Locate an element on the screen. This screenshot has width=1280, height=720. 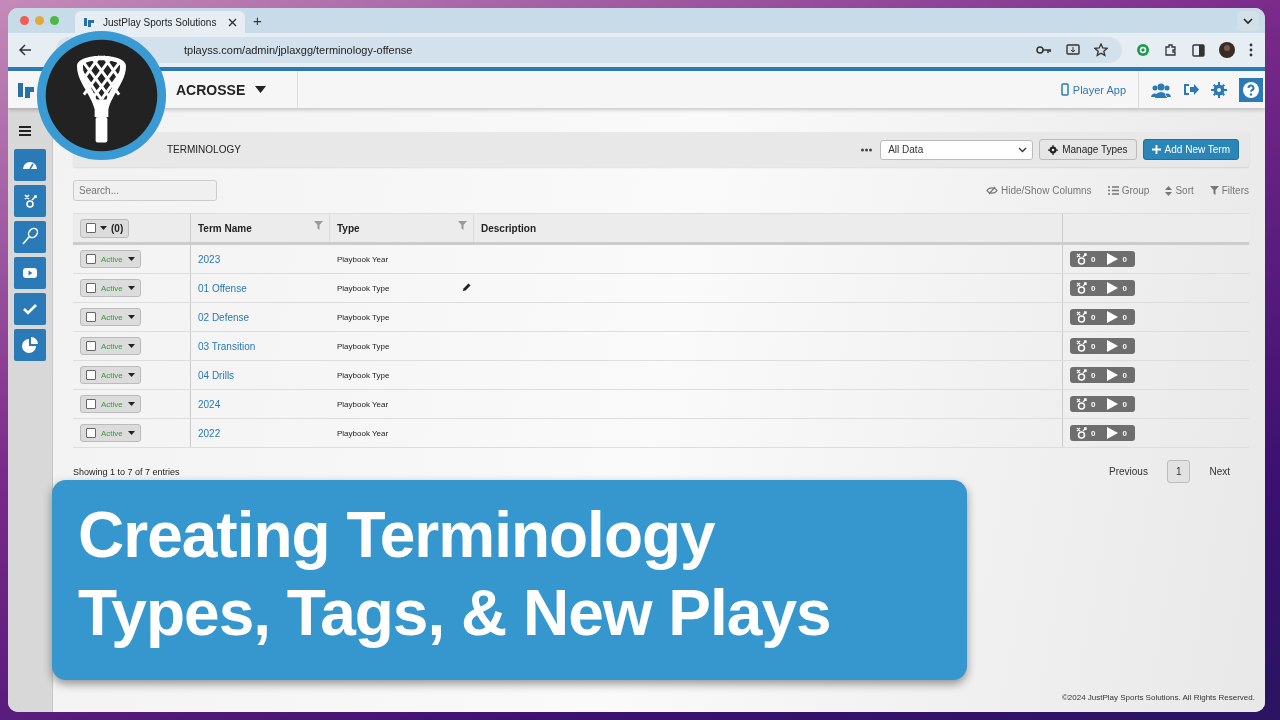
term-name-link: 2022 is located at coordinates (209, 433).